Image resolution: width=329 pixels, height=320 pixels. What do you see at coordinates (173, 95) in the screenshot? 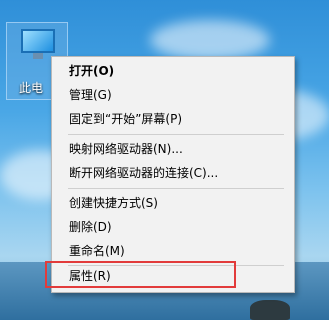
I see `menu-item-manage: 管理(G)` at bounding box center [173, 95].